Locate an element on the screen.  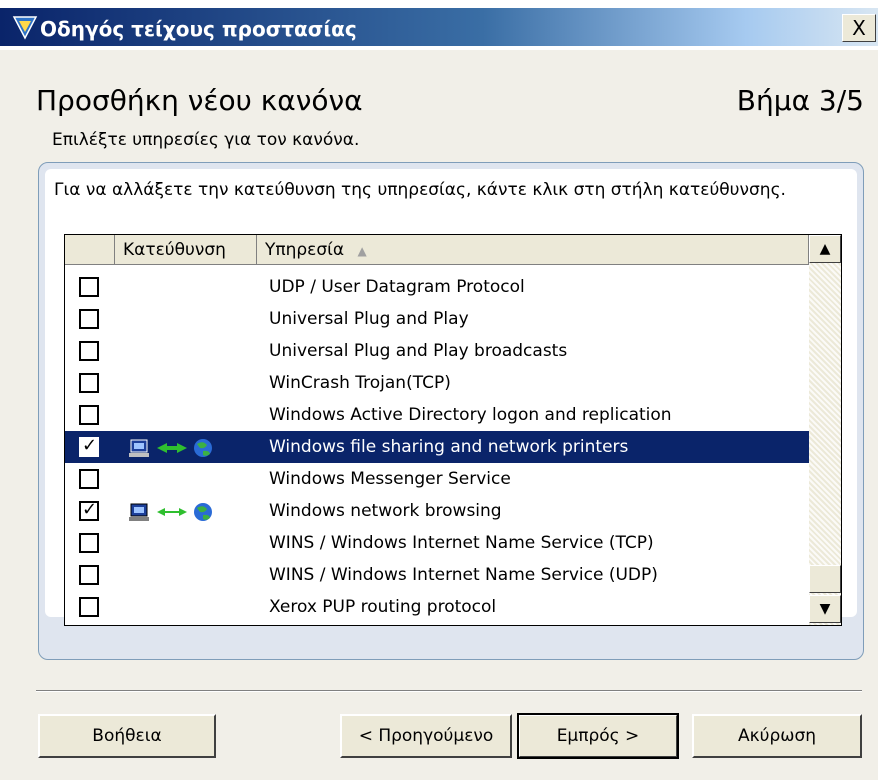
scroll-down-button: ▼ is located at coordinates (825, 609).